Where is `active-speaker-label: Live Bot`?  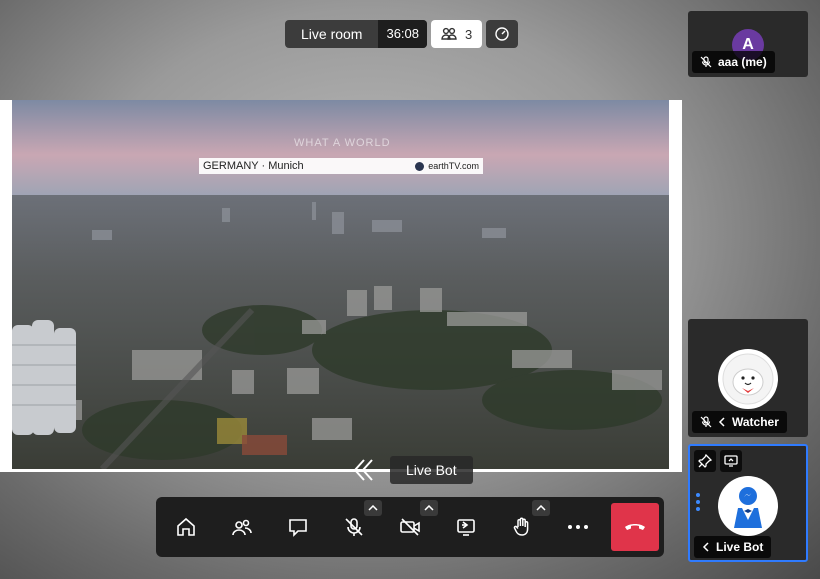
active-speaker-label: Live Bot is located at coordinates (412, 470).